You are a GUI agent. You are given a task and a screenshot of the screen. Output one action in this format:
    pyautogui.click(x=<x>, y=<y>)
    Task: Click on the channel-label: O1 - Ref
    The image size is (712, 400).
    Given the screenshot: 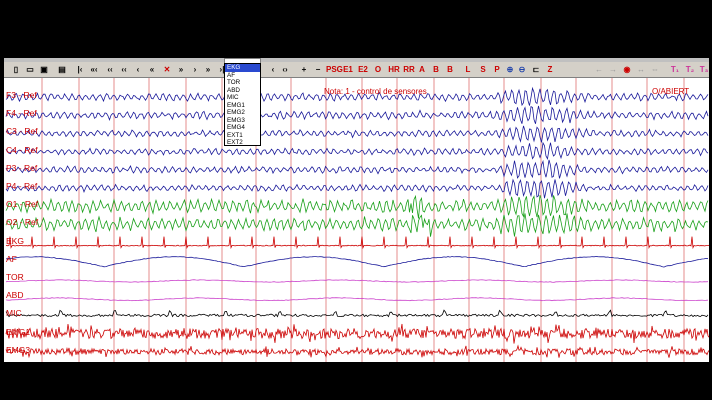 What is the action you would take?
    pyautogui.click(x=22, y=204)
    